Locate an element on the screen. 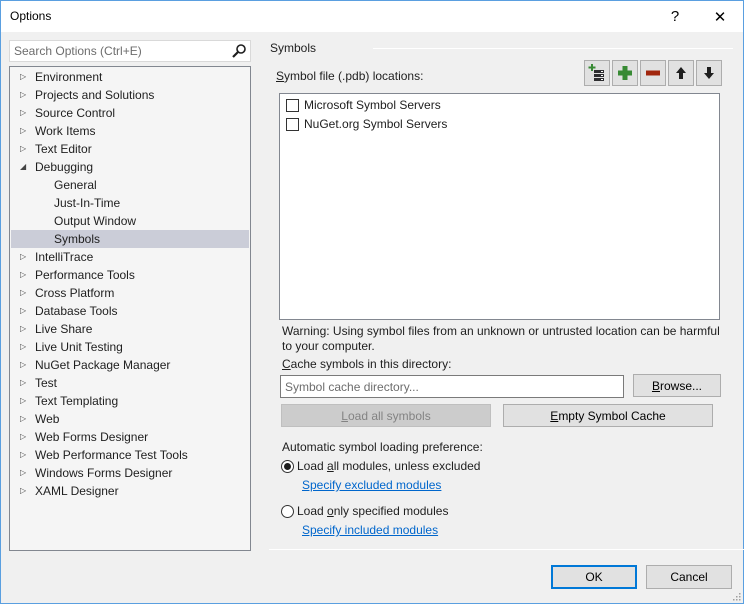 This screenshot has height=604, width=744. tree-item: ▷ Live Share is located at coordinates (130, 329).